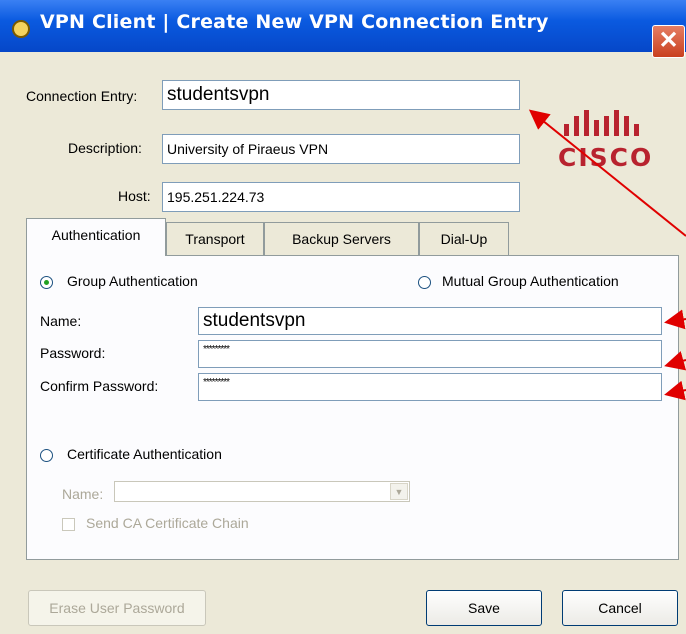  Describe the element at coordinates (96, 237) in the screenshot. I see `tab-authentication: Authentication` at that location.